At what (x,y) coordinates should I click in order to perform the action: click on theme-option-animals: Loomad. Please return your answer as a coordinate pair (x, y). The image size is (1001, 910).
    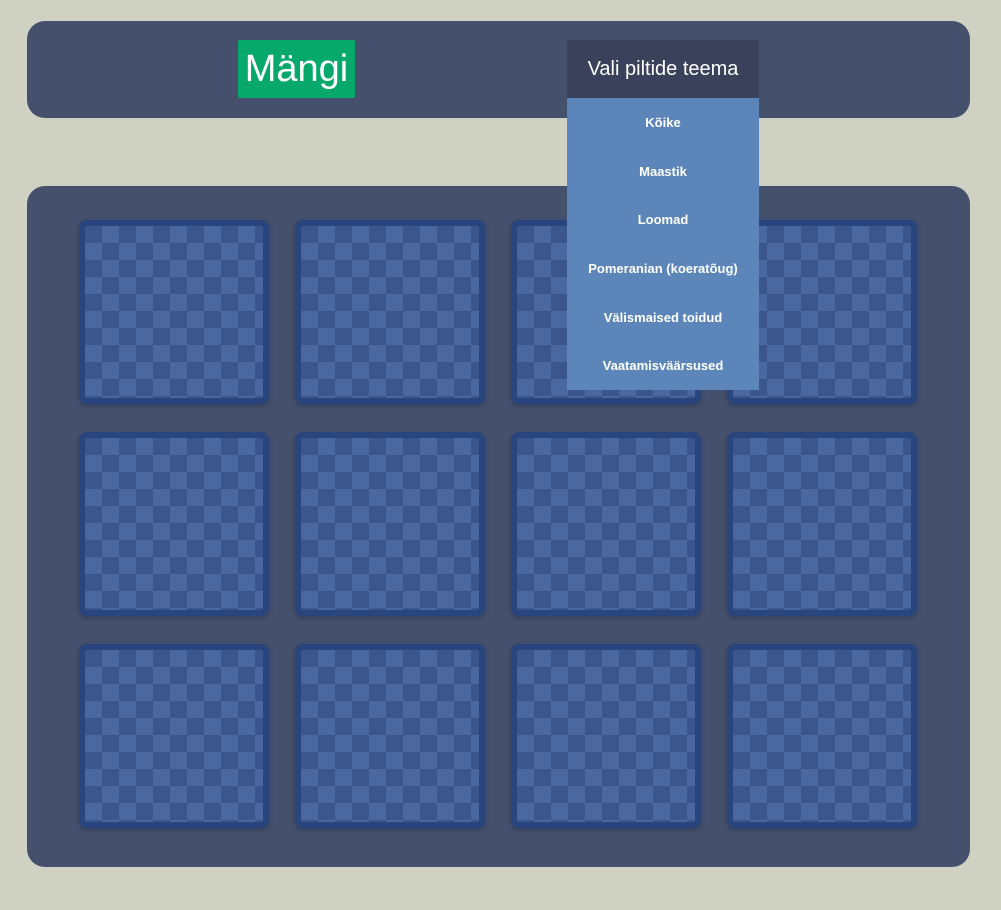
    Looking at the image, I should click on (663, 219).